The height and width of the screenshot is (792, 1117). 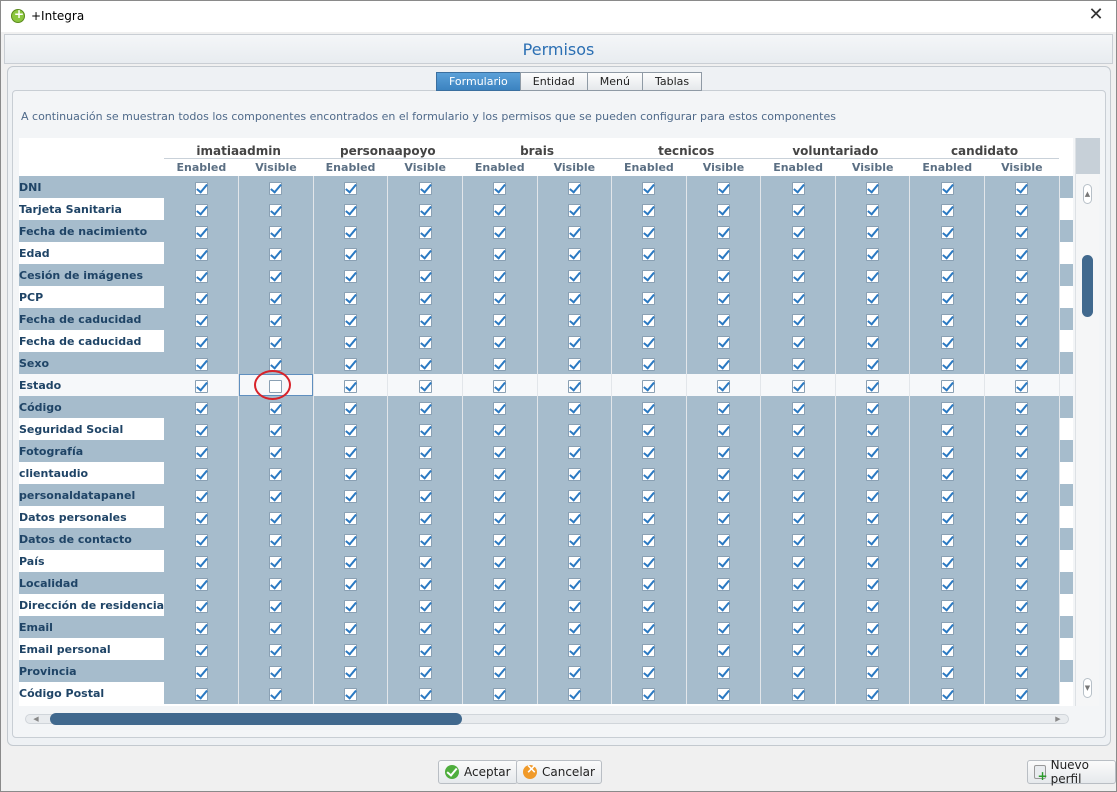 I want to click on table-row: Código Postal, so click(x=546, y=693).